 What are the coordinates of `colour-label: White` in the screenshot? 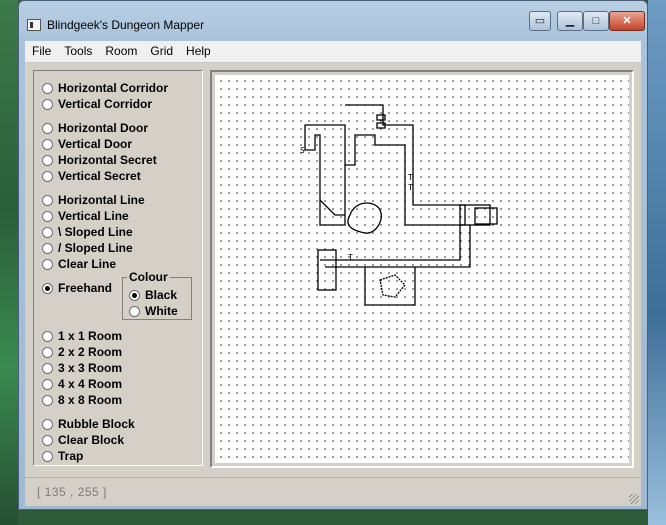 It's located at (161, 311).